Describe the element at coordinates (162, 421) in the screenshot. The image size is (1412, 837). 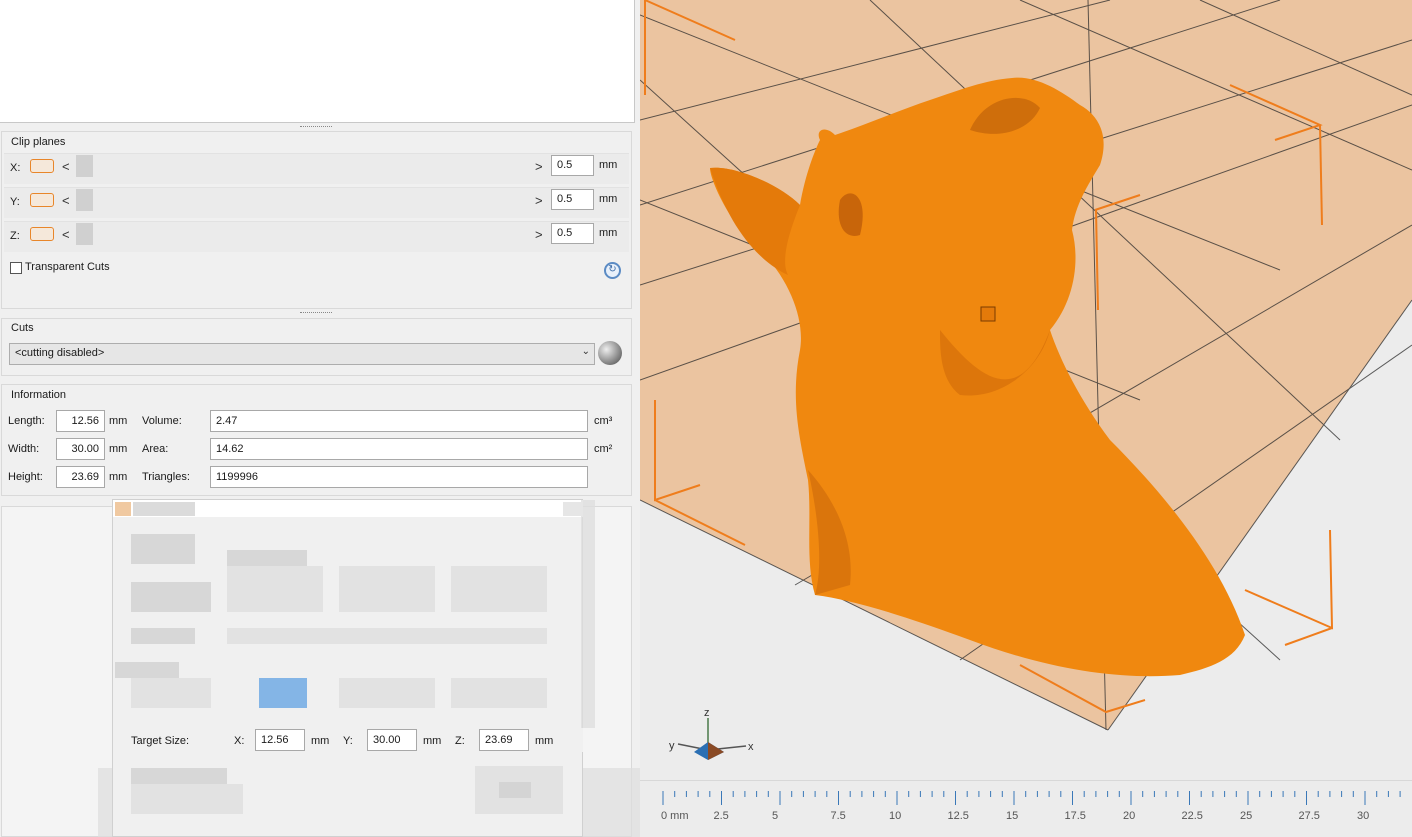
I see `volume-label: Volume:` at that location.